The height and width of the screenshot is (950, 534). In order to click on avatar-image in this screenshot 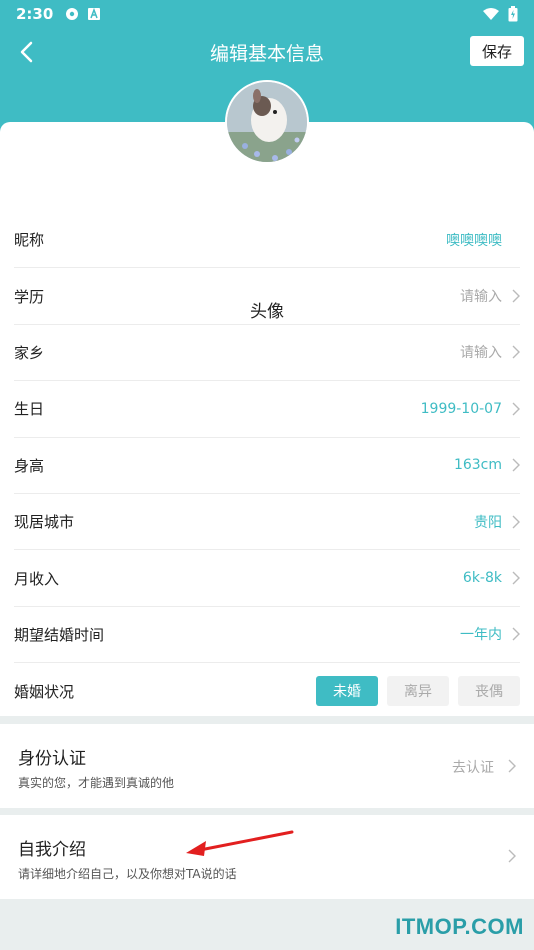, I will do `click(267, 122)`.